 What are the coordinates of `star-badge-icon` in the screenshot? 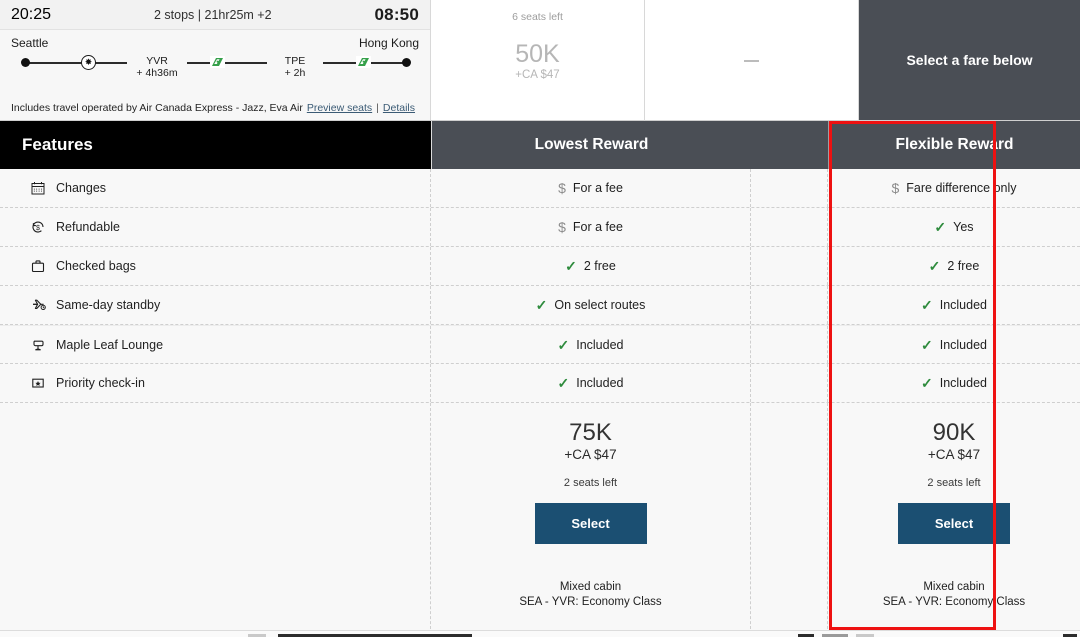 It's located at (38, 383).